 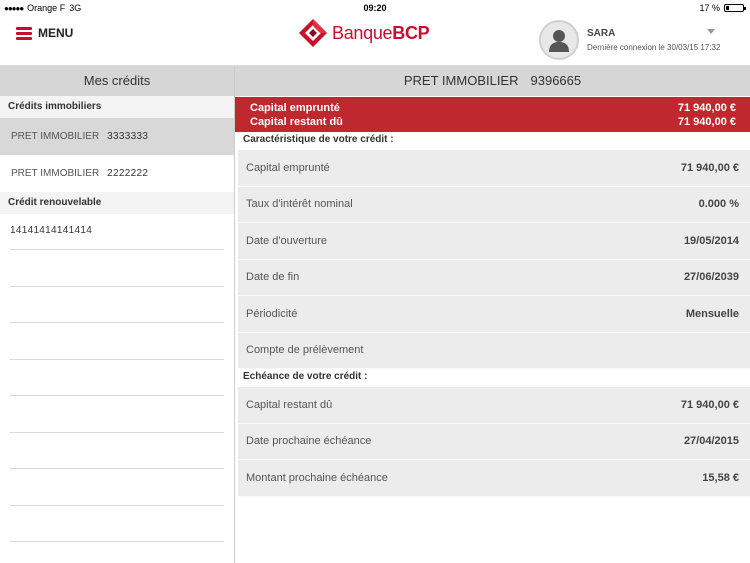 I want to click on hamburger-icon, so click(x=24, y=33).